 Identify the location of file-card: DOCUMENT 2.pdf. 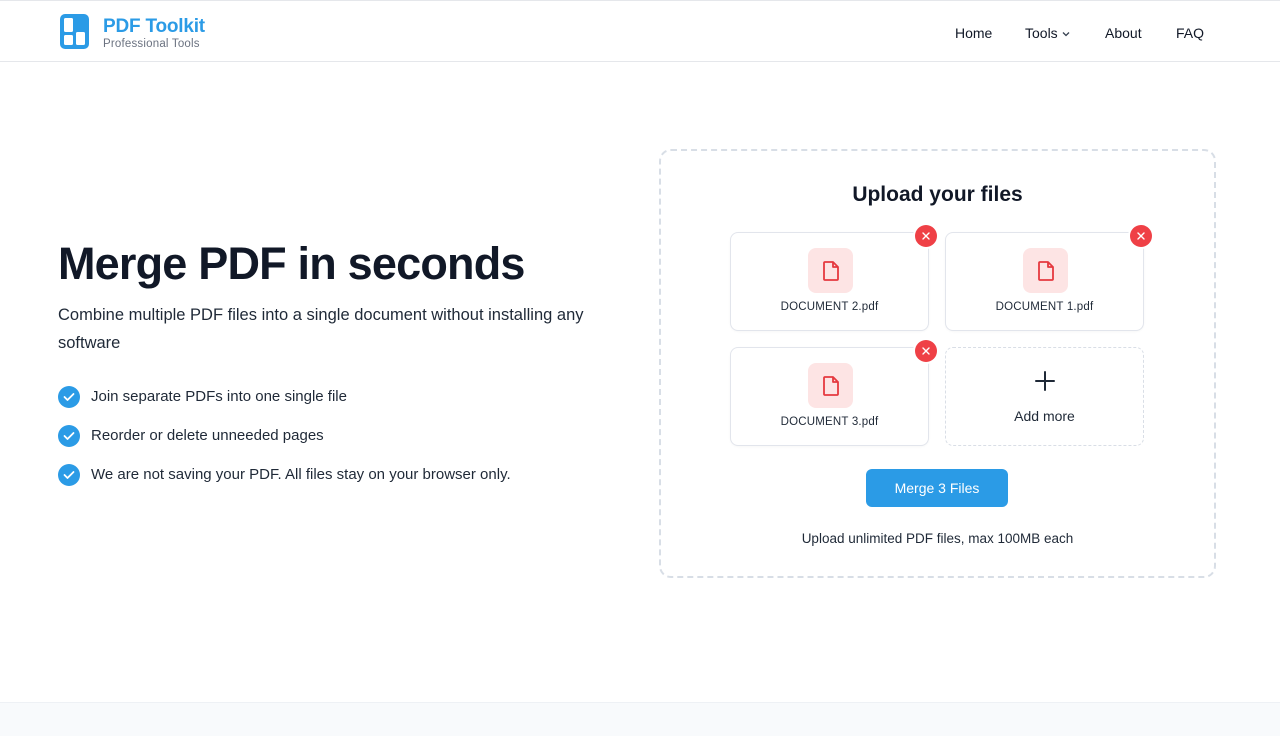
(829, 281).